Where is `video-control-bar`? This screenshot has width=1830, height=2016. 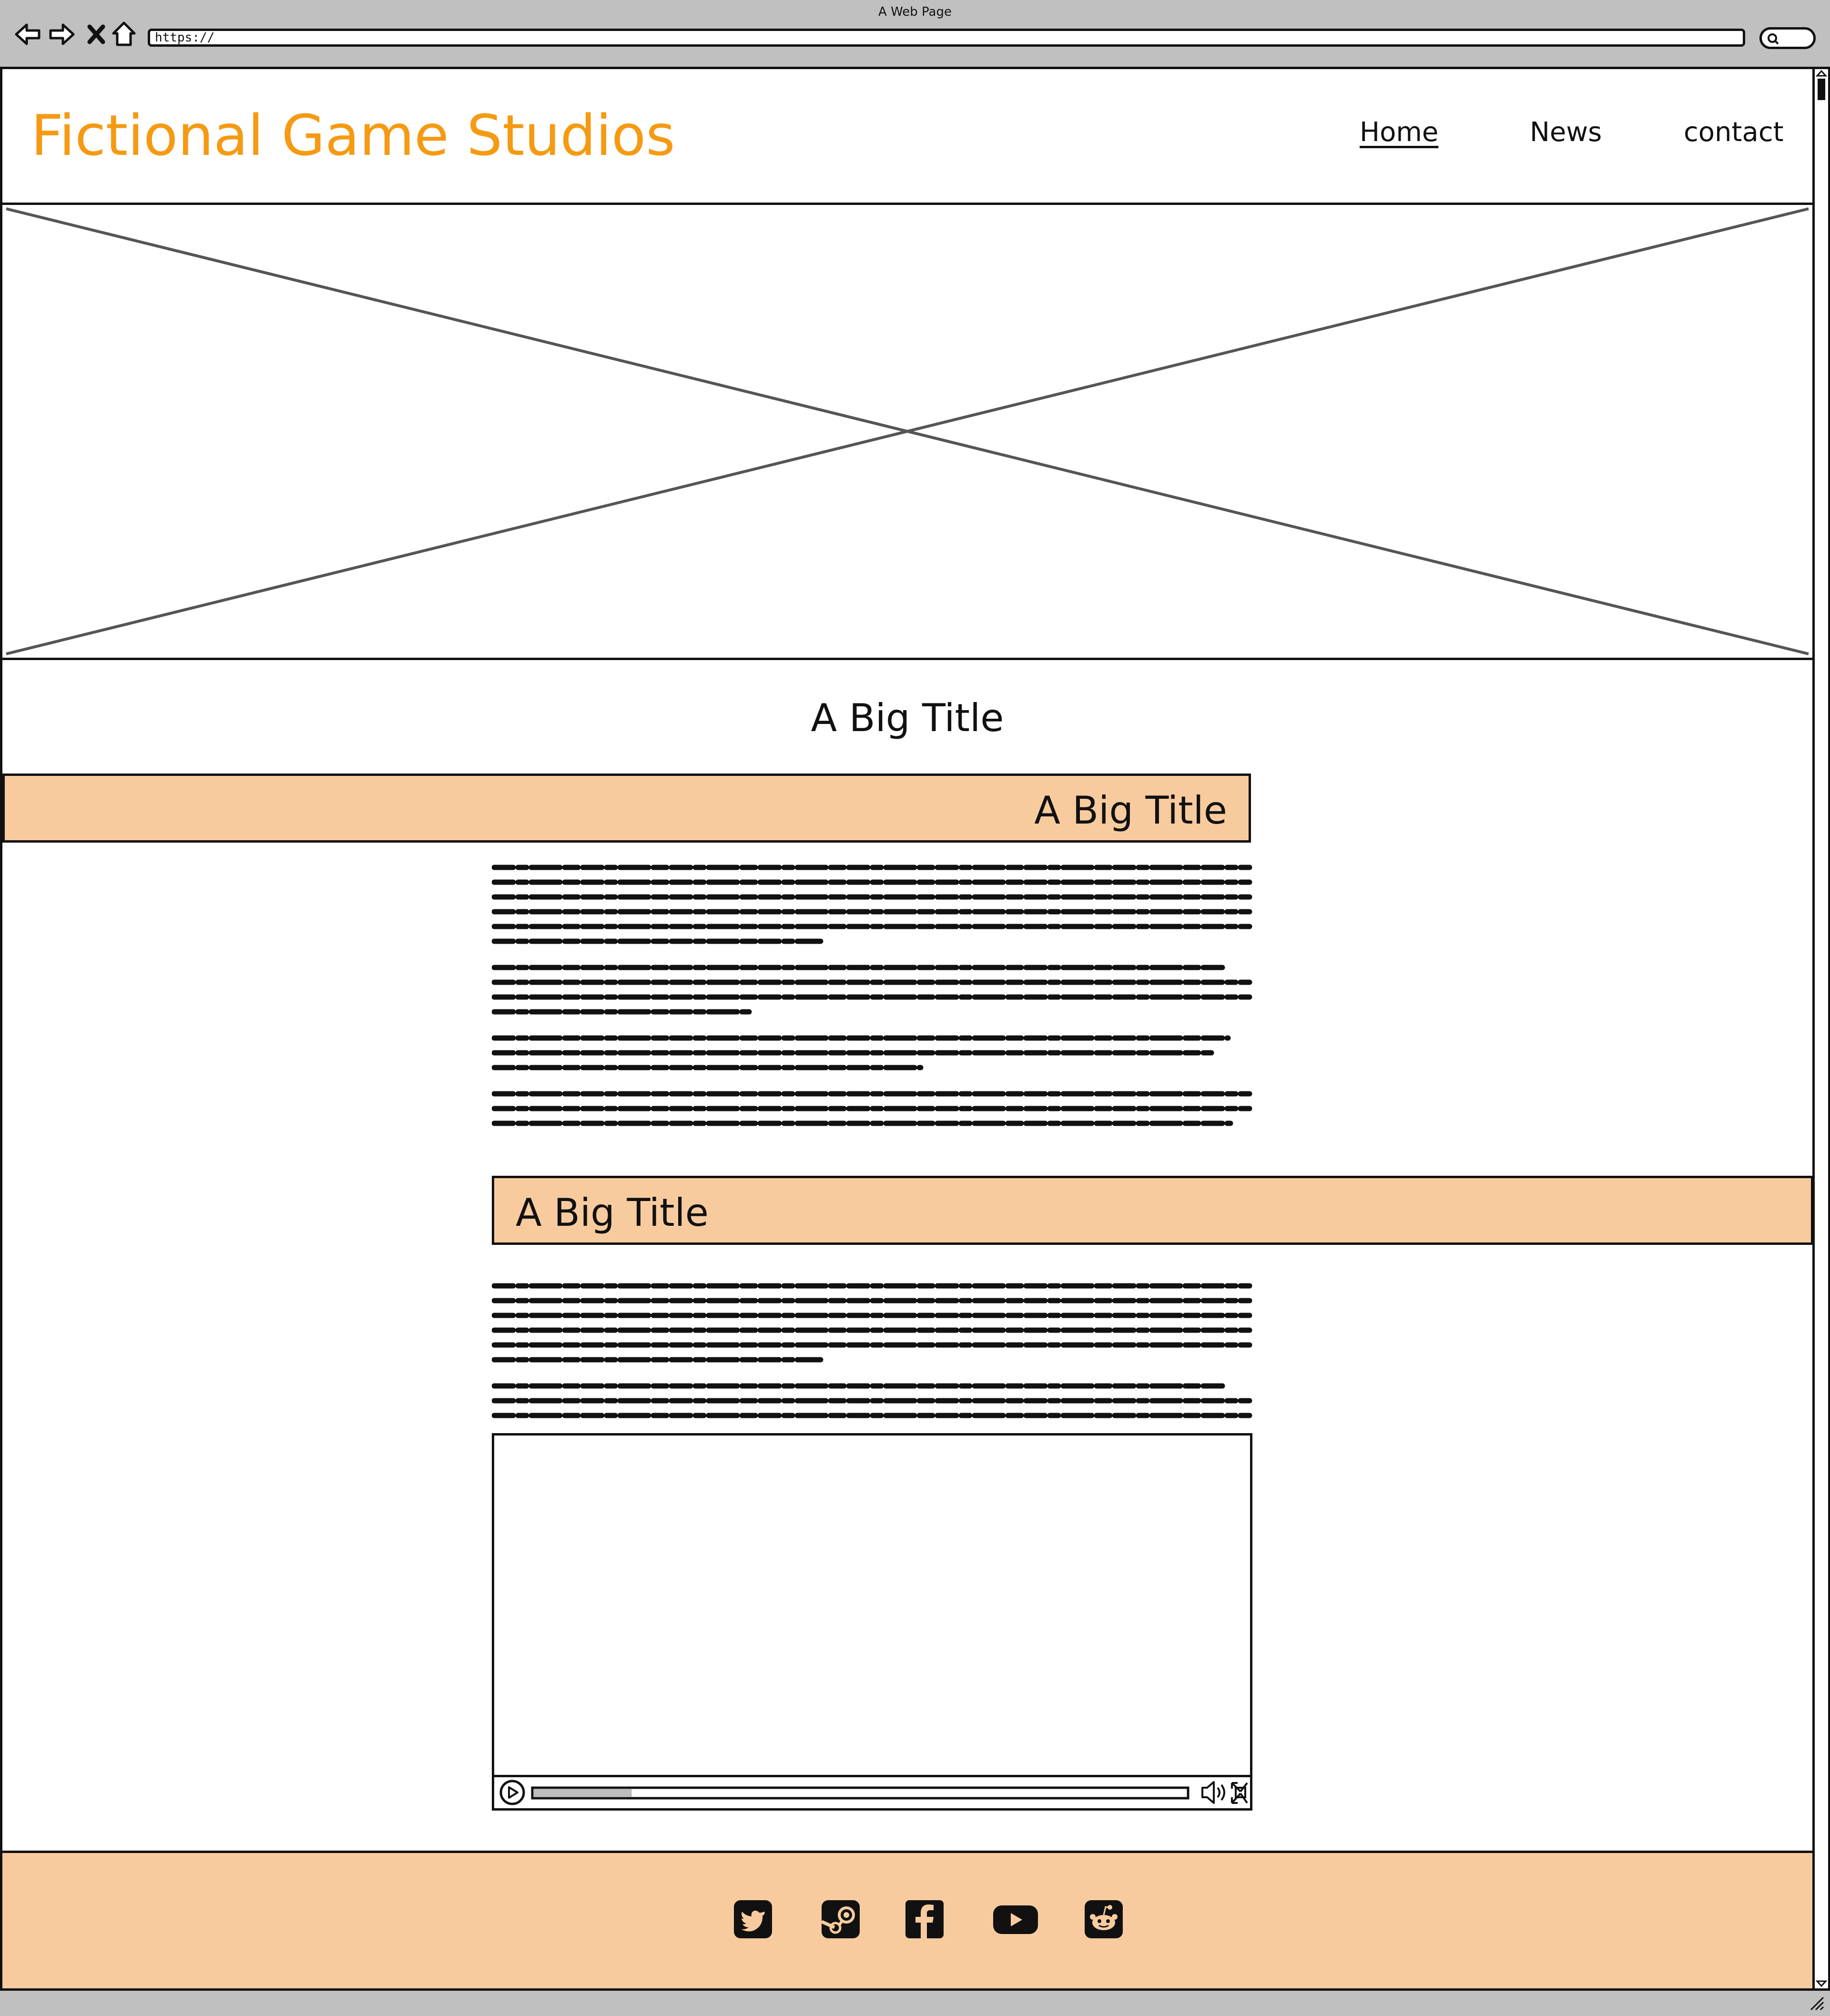 video-control-bar is located at coordinates (873, 1792).